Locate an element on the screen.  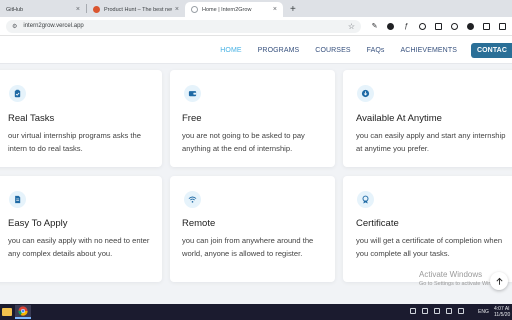
chrome-icon is located at coordinates (23, 311).